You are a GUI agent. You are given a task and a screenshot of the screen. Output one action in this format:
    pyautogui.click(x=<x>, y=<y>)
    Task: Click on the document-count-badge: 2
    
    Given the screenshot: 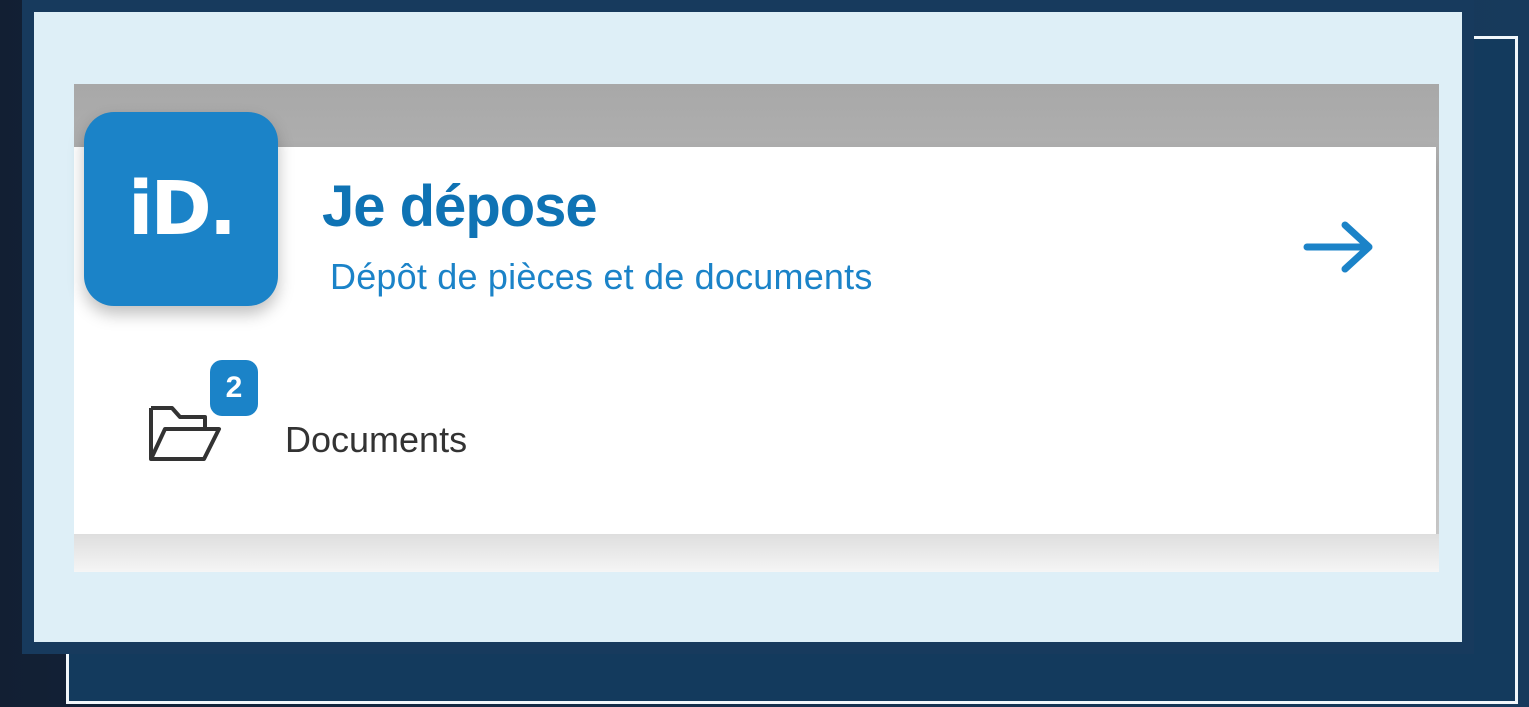 What is the action you would take?
    pyautogui.click(x=234, y=388)
    